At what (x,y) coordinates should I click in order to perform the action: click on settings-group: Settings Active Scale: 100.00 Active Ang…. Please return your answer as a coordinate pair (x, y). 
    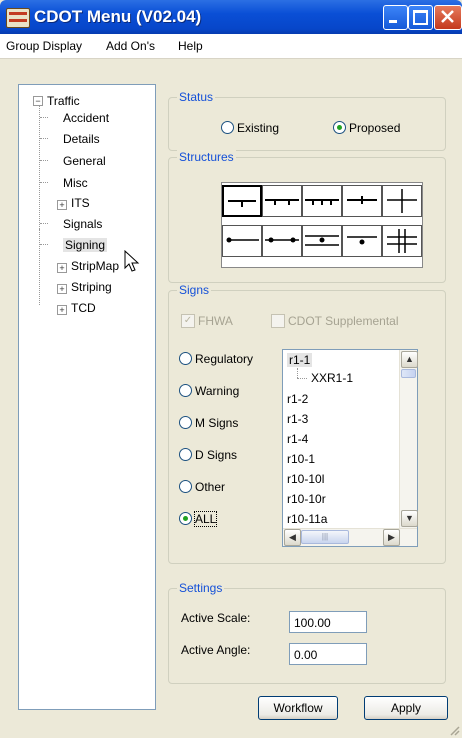
    Looking at the image, I should click on (307, 632).